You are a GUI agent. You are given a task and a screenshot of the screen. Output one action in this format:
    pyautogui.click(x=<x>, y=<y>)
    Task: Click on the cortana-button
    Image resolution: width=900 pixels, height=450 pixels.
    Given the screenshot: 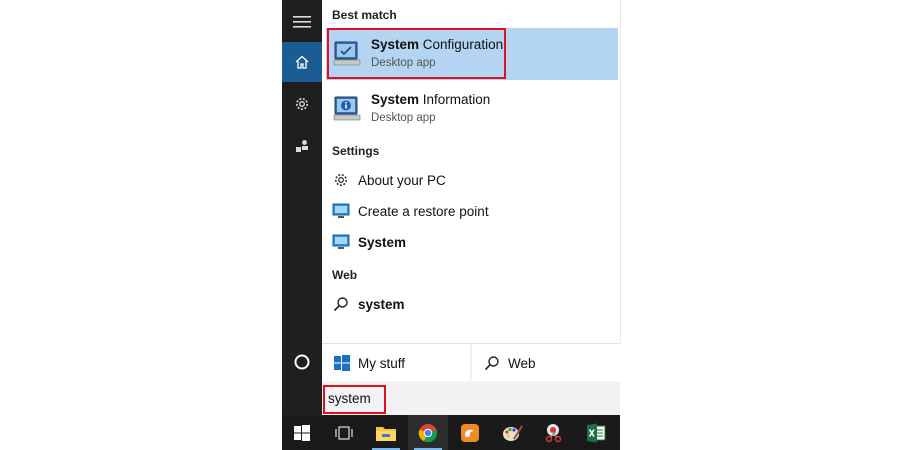 What is the action you would take?
    pyautogui.click(x=302, y=362)
    